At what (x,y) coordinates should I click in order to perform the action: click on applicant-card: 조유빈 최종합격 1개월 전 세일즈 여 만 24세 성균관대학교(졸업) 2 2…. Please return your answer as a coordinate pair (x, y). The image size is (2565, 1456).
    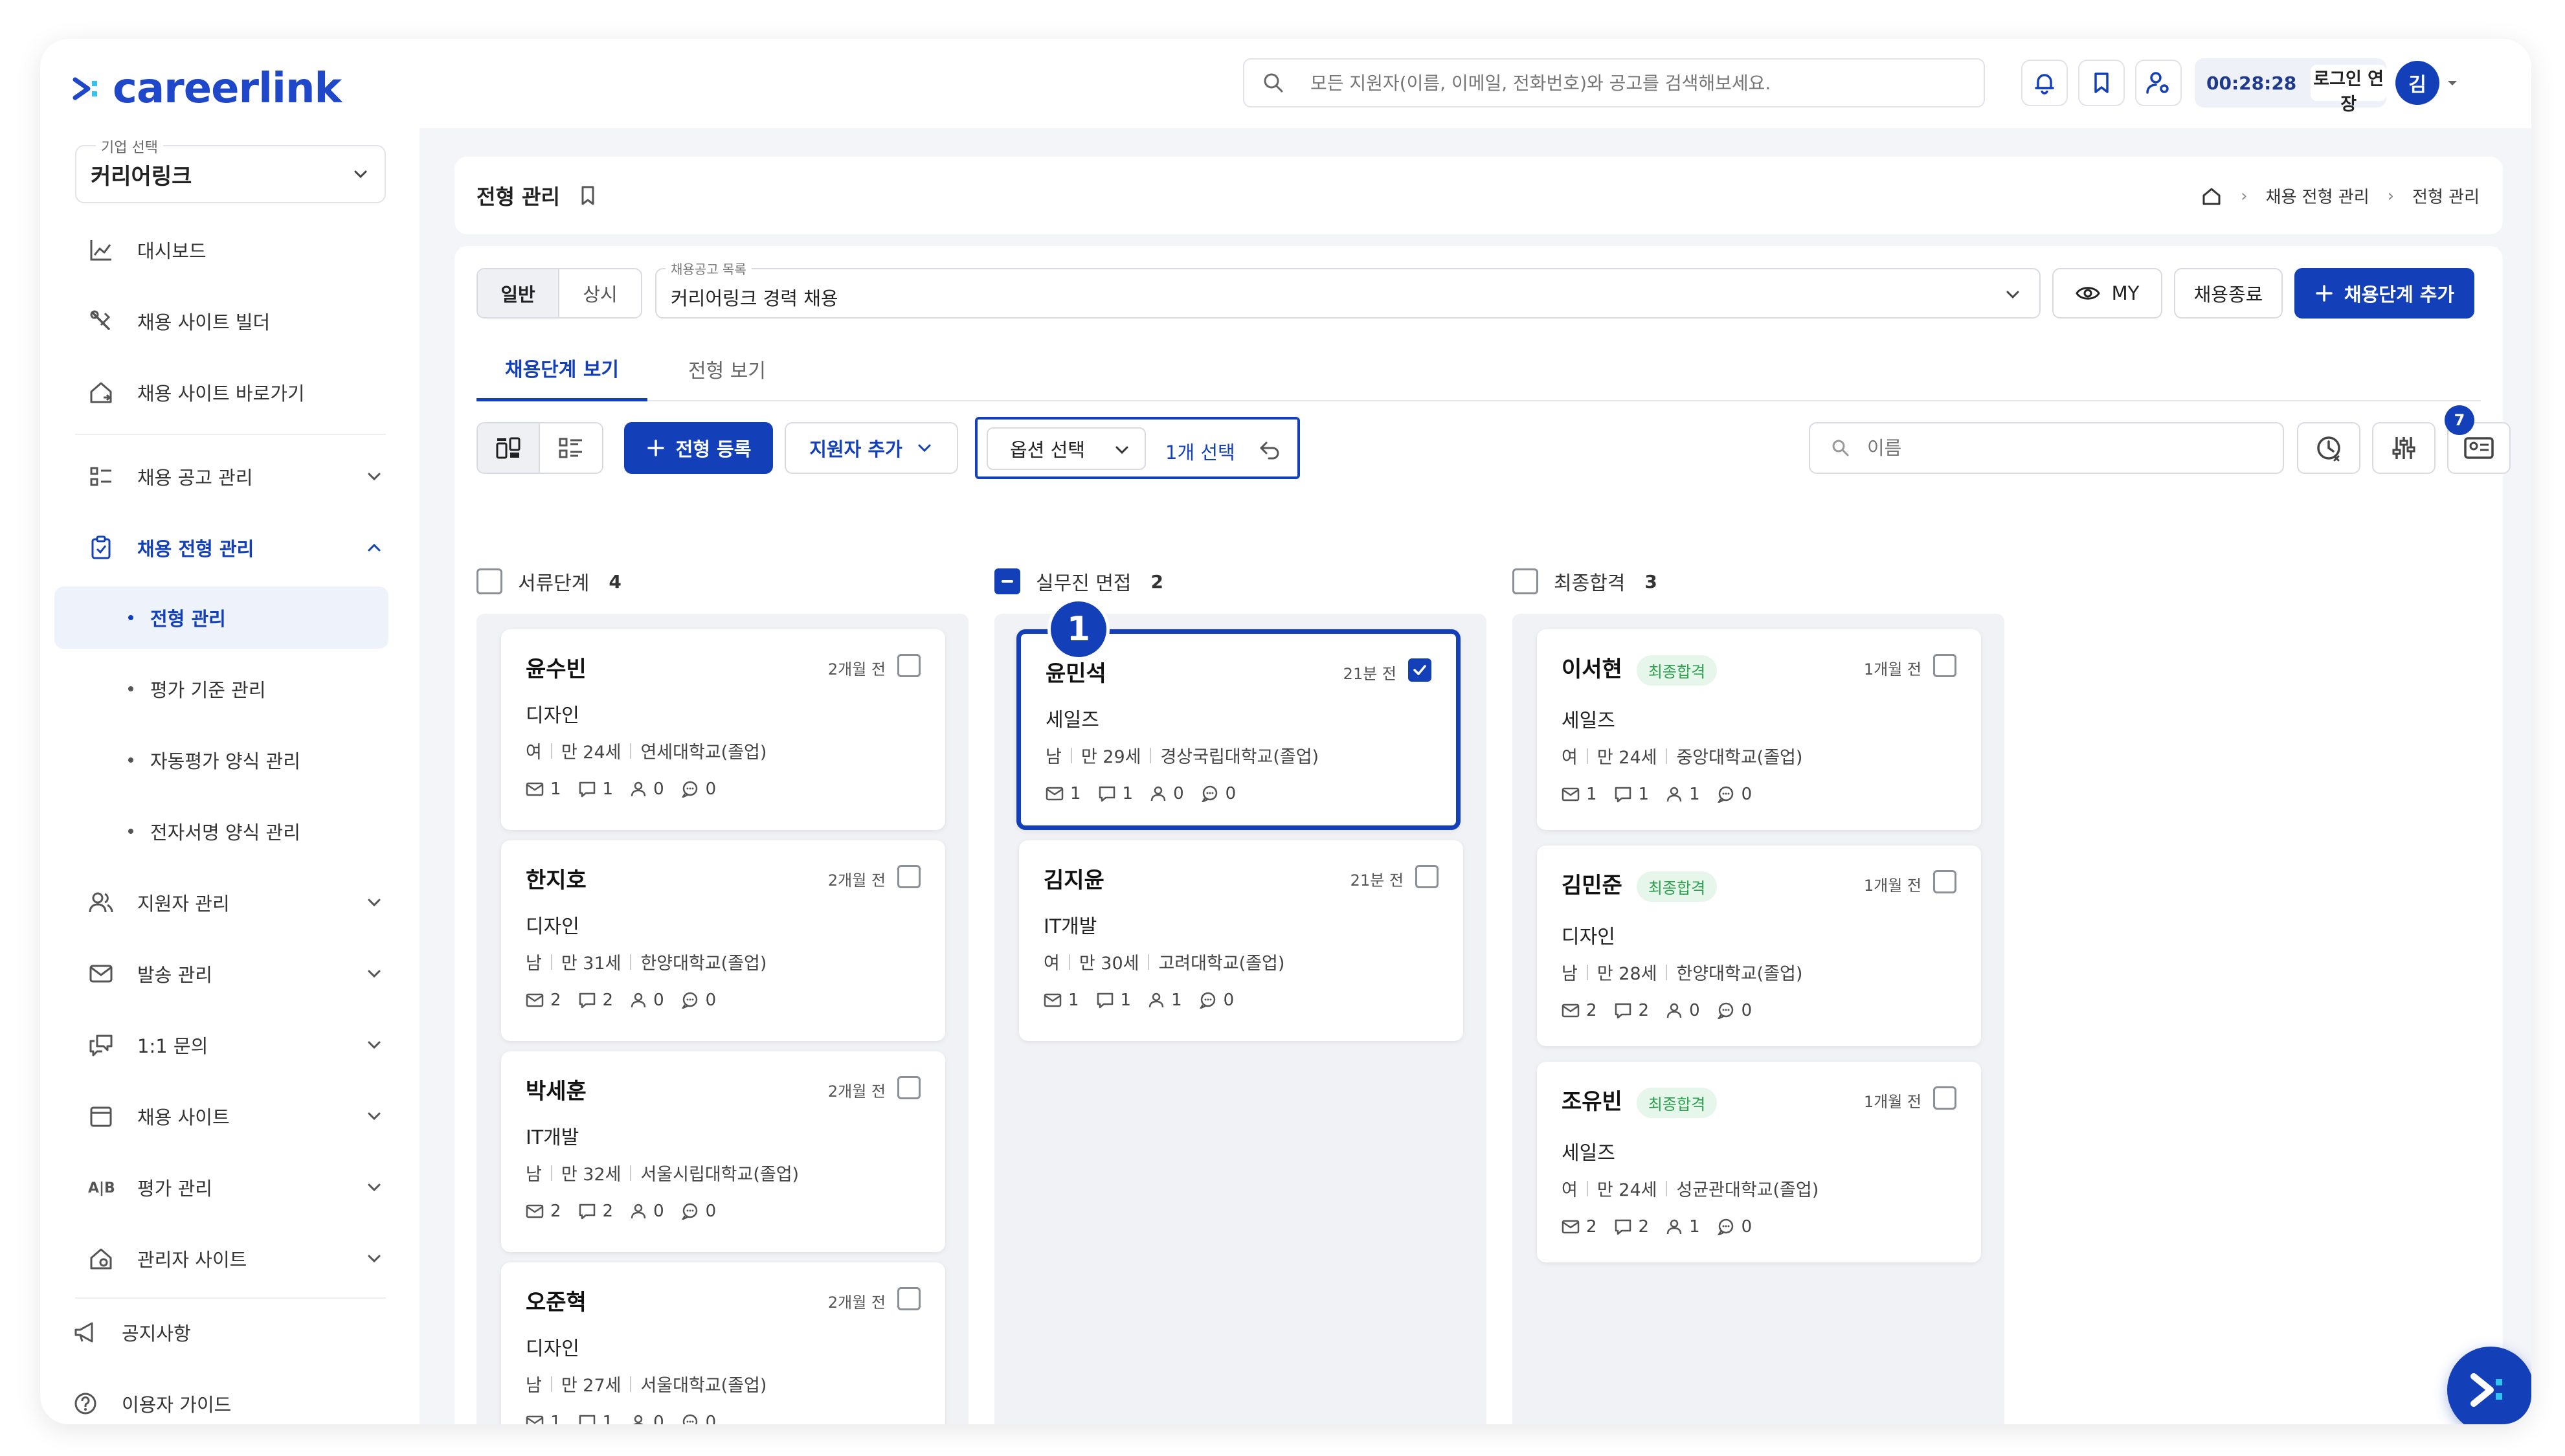
    Looking at the image, I should click on (1759, 1162).